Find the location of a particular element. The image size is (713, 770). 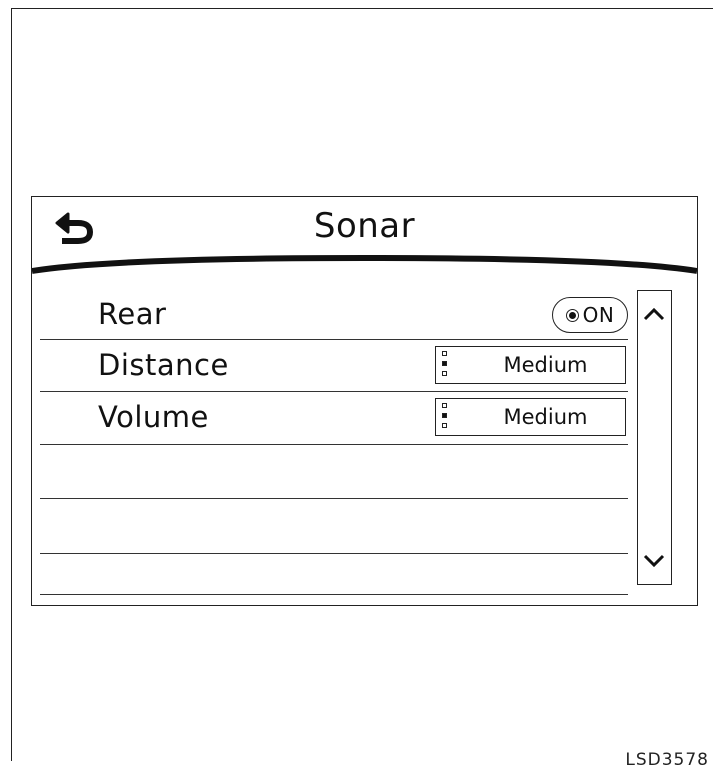

distance-selector: Medium is located at coordinates (530, 365).